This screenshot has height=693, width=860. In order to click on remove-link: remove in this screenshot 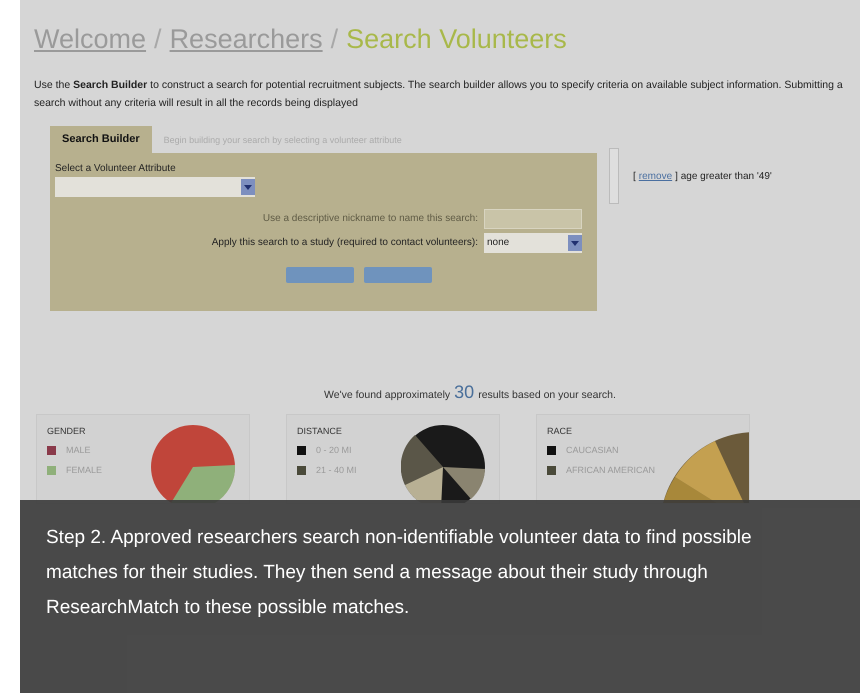, I will do `click(655, 176)`.